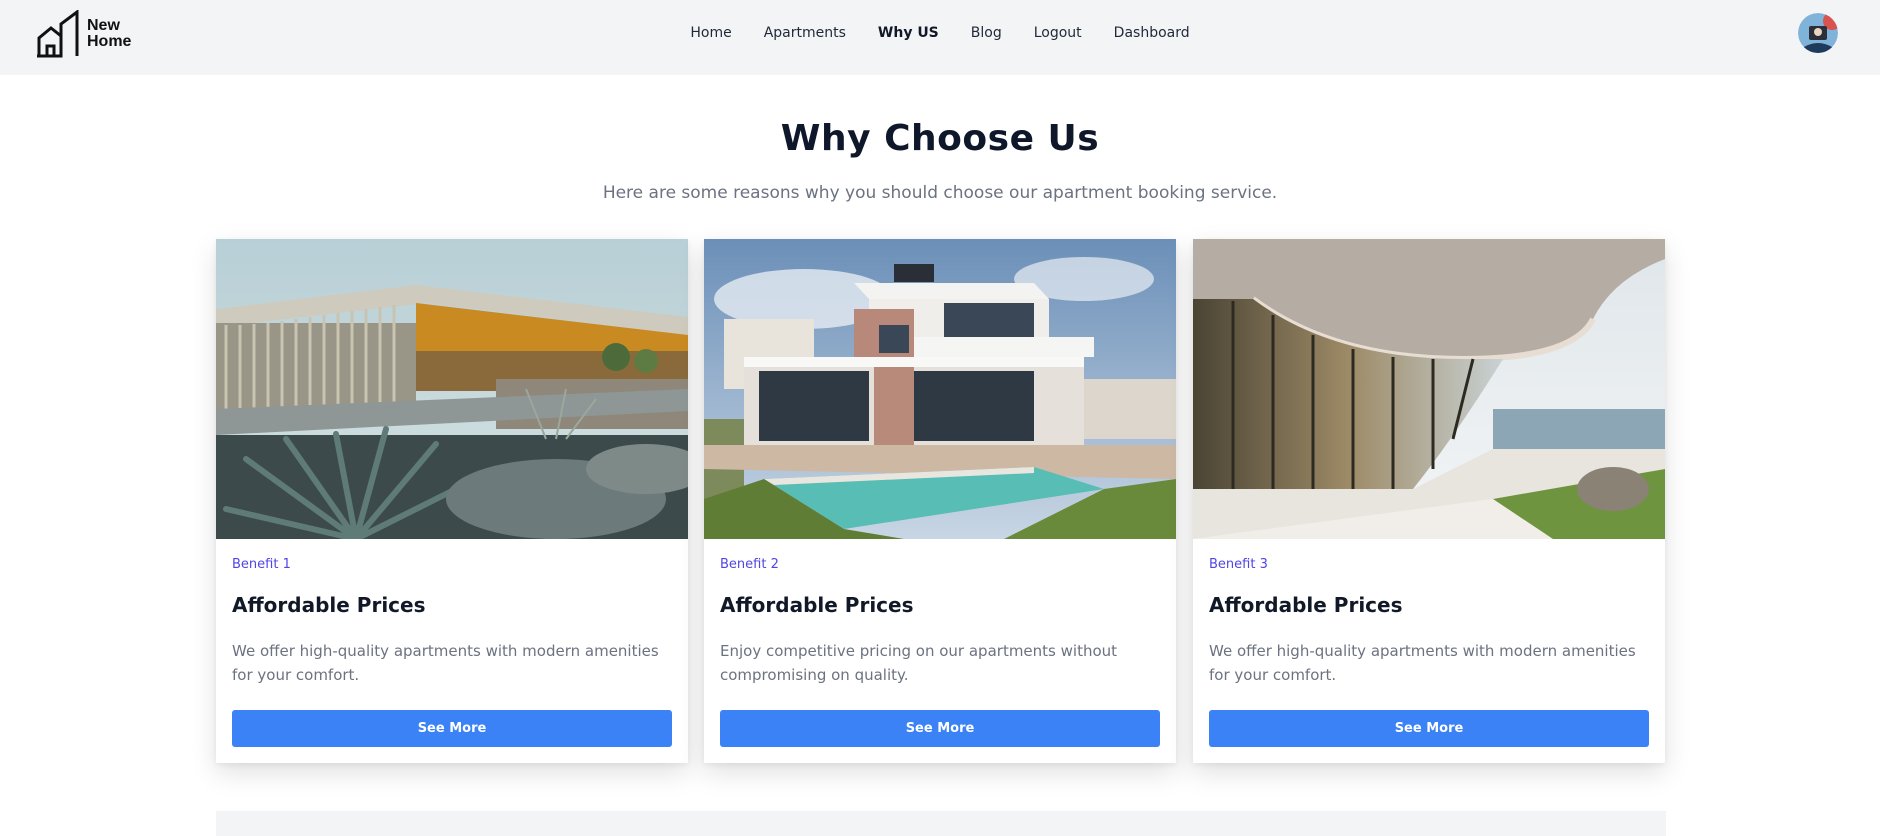 The height and width of the screenshot is (836, 1880). I want to click on nav-home: Home, so click(710, 33).